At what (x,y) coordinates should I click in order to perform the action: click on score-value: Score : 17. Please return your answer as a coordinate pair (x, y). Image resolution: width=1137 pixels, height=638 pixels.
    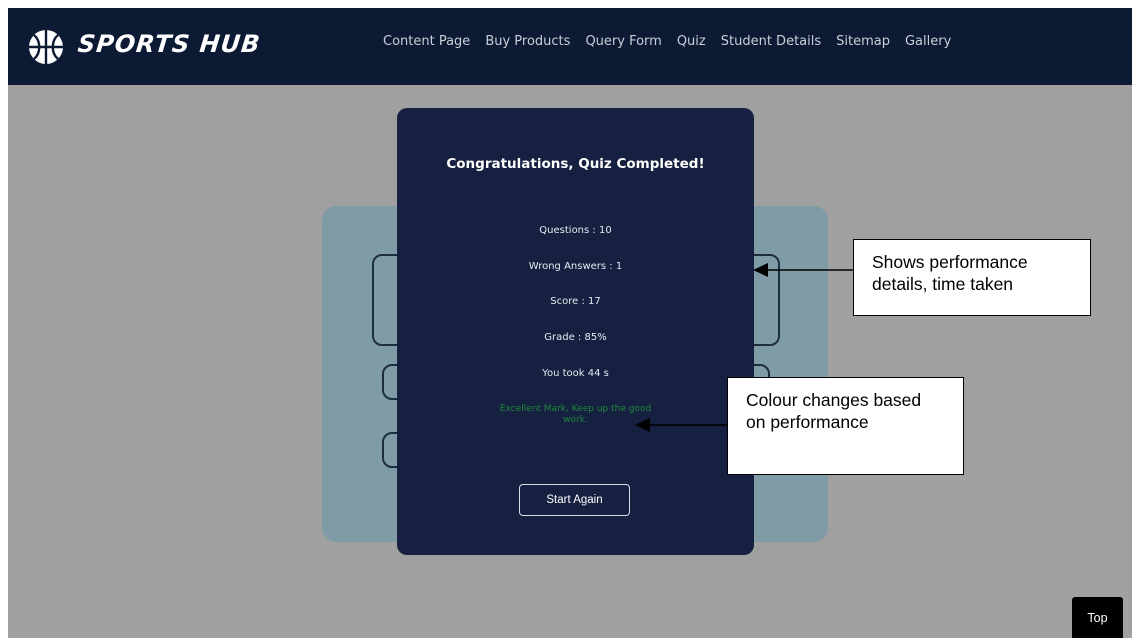
    Looking at the image, I should click on (575, 301).